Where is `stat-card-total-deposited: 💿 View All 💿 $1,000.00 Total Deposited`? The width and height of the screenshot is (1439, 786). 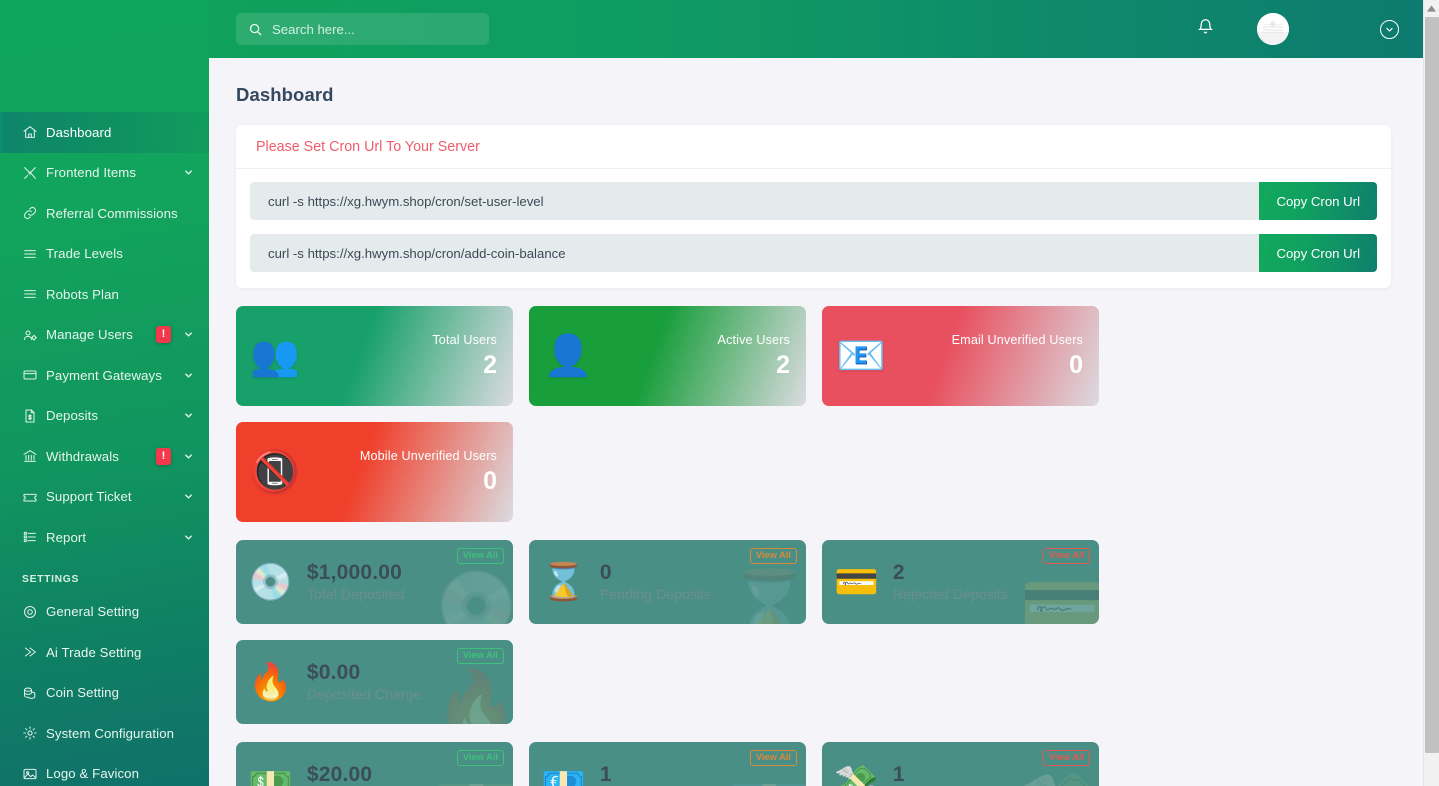
stat-card-total-deposited: 💿 View All 💿 $1,000.00 Total Deposited is located at coordinates (374, 582).